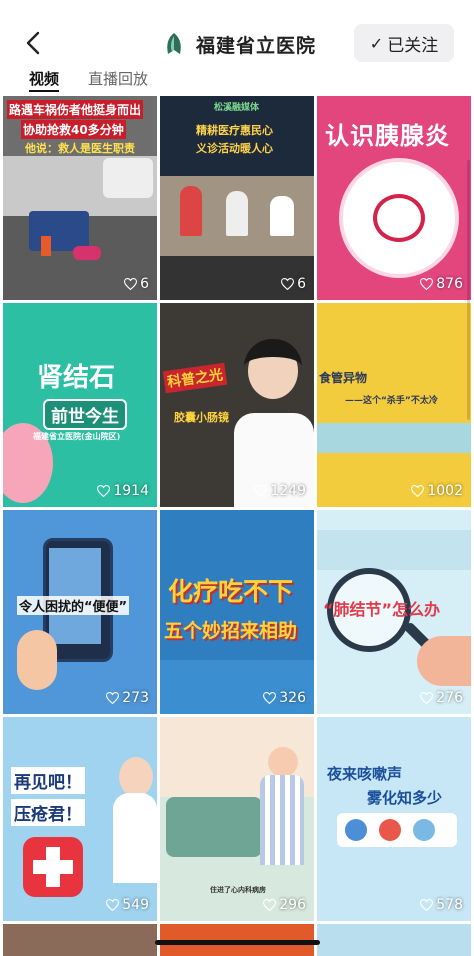 Image resolution: width=474 pixels, height=956 pixels. Describe the element at coordinates (445, 491) in the screenshot. I see `like-count-value: 1002` at that location.